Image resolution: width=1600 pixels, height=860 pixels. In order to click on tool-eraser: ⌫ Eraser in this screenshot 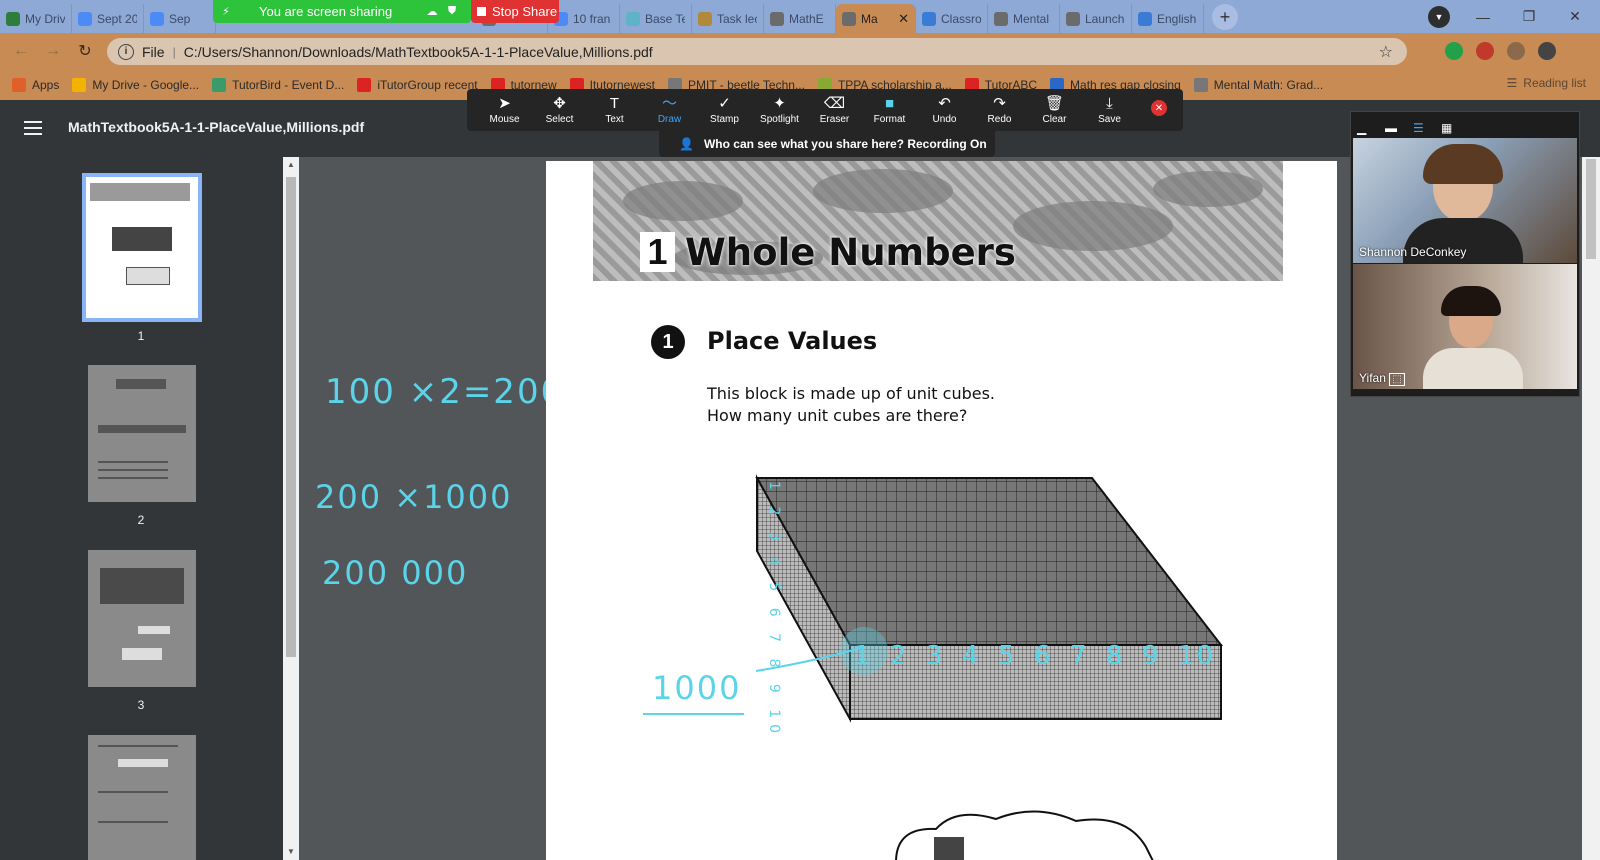, I will do `click(834, 110)`.